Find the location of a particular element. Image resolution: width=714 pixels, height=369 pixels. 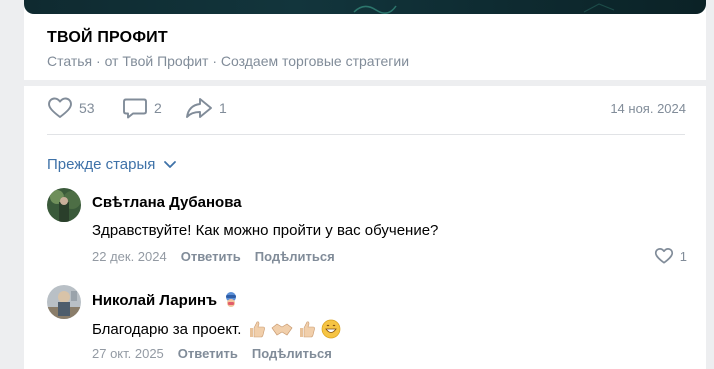

comment-date: 22 дек. 2024 is located at coordinates (129, 256).